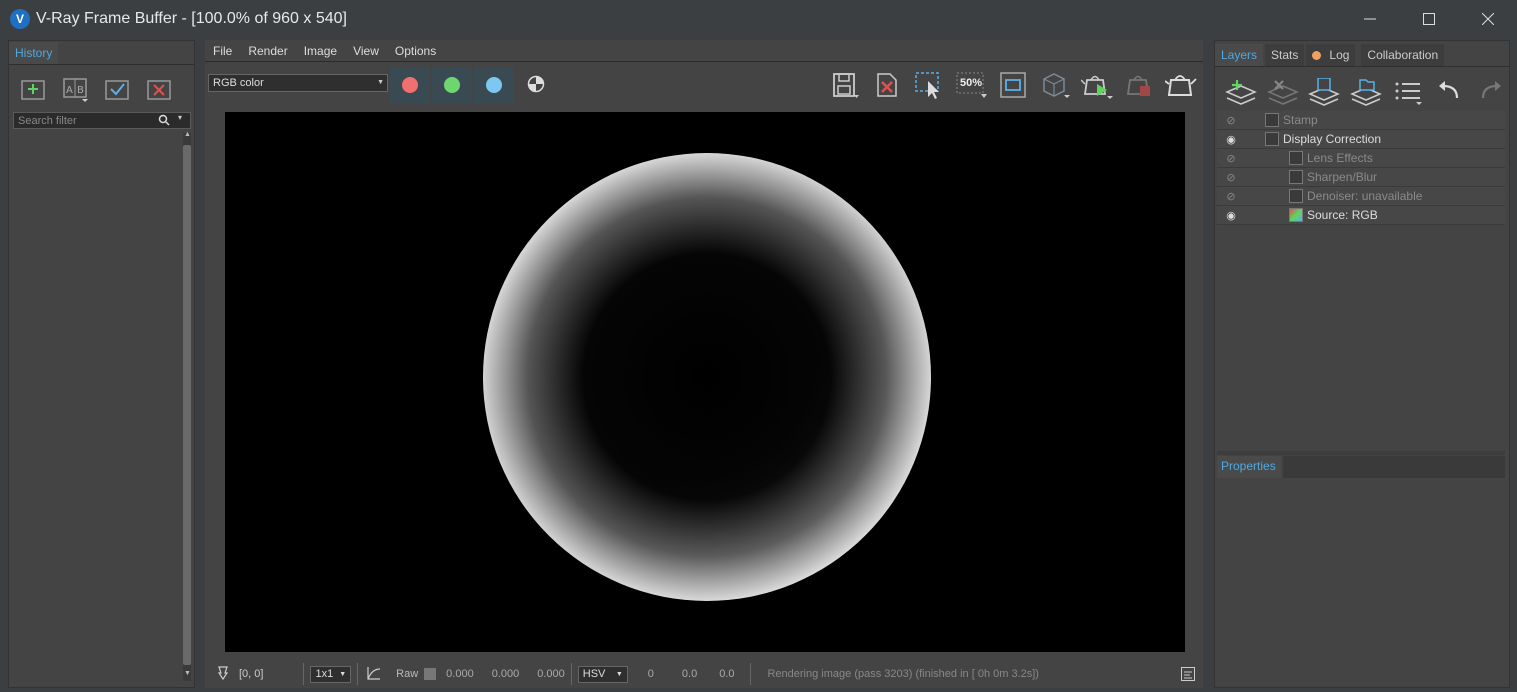 This screenshot has height=692, width=1517. What do you see at coordinates (845, 85) in the screenshot?
I see `save-image-button` at bounding box center [845, 85].